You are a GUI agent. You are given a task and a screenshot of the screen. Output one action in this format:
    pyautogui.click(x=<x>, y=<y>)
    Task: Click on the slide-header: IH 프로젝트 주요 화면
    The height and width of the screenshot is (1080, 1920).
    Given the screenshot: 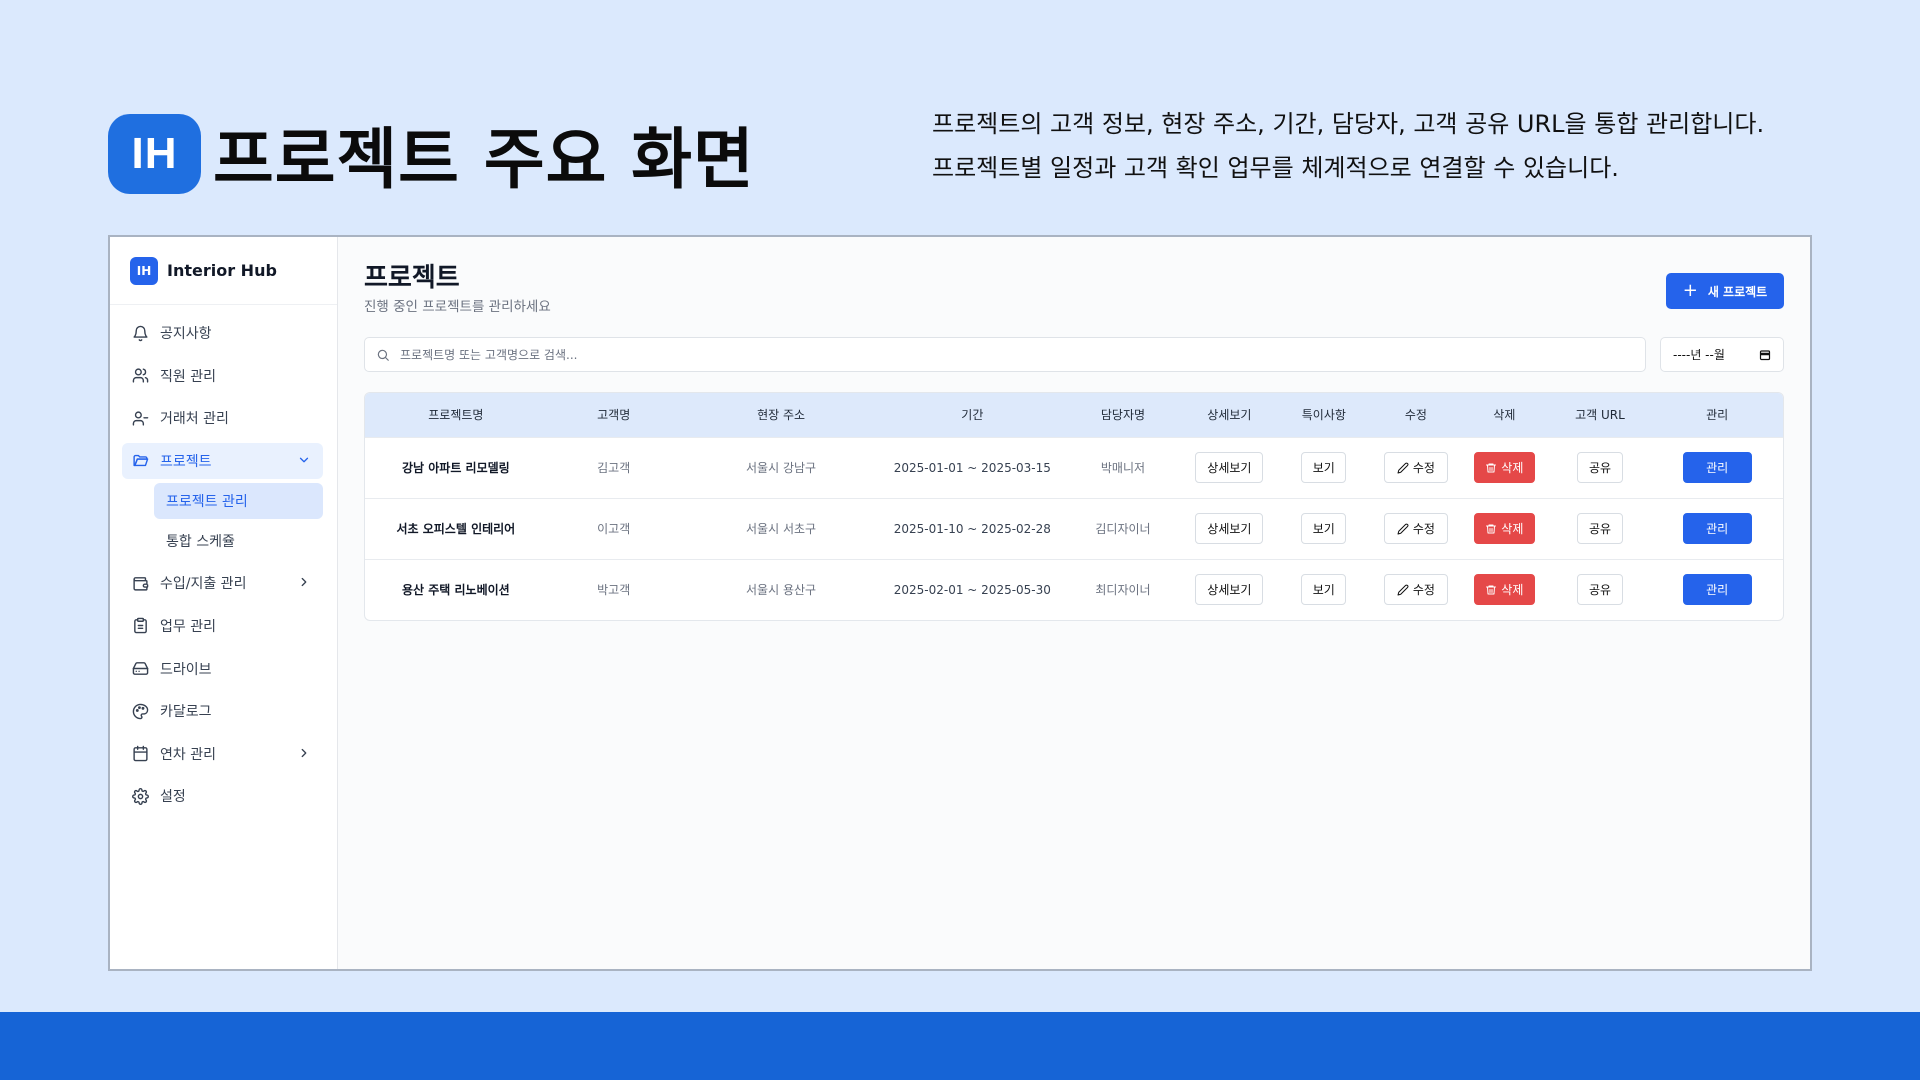 What is the action you would take?
    pyautogui.click(x=431, y=154)
    